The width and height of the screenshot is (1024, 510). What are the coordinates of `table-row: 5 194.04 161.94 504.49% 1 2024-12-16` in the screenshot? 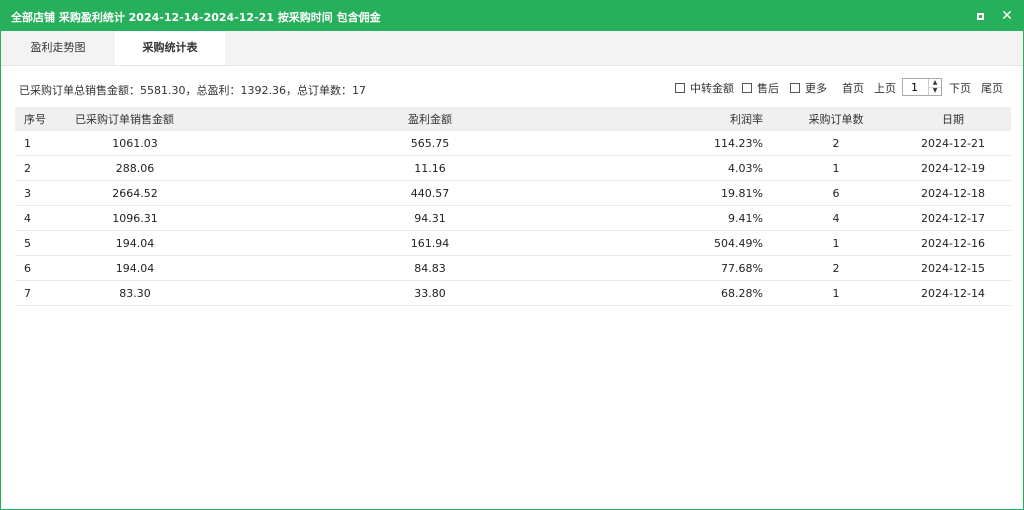 It's located at (513, 243).